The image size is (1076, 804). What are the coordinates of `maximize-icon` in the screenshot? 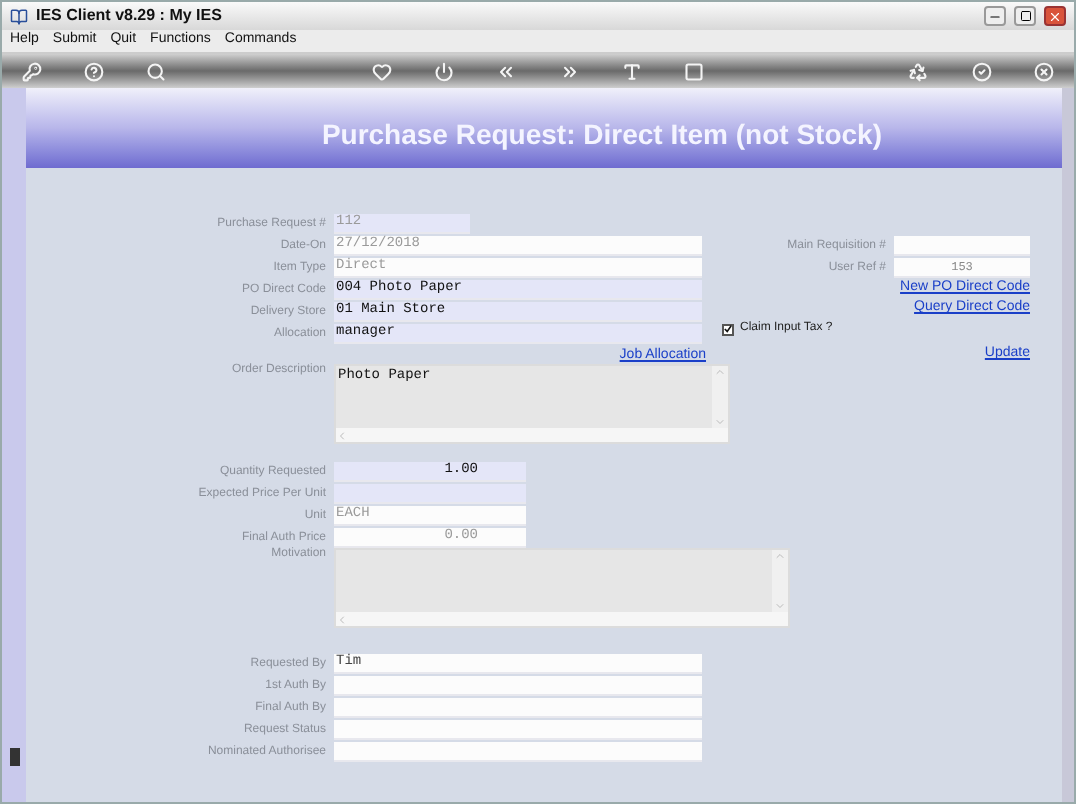 It's located at (1025, 16).